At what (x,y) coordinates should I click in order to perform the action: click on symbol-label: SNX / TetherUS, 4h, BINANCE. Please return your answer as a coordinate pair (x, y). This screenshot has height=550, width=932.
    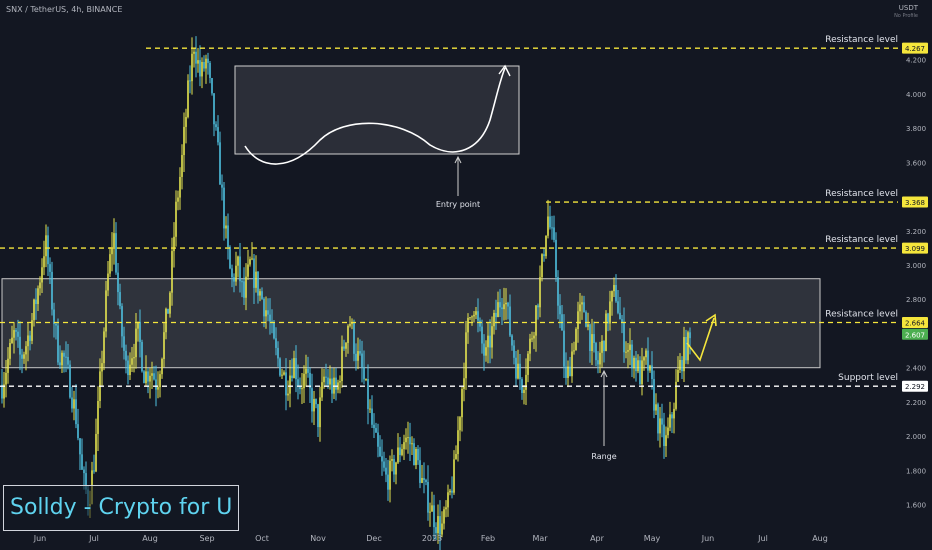
    Looking at the image, I should click on (64, 9).